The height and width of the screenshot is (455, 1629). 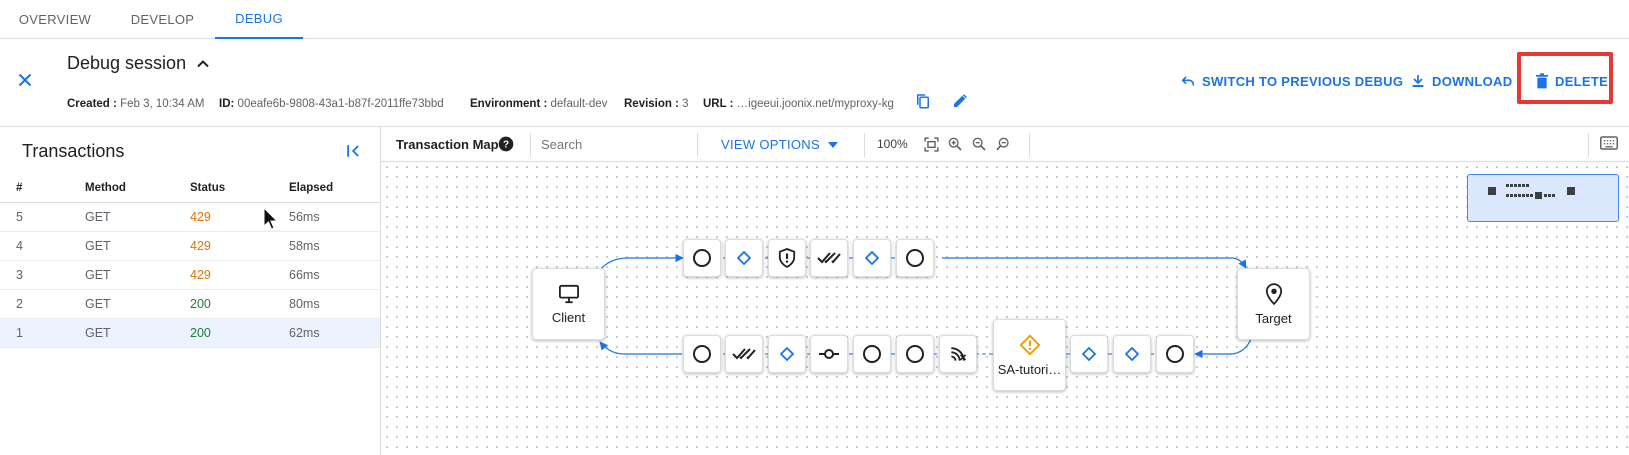 What do you see at coordinates (1291, 81) in the screenshot?
I see `switch-previous-debug-button: SWITCH TO PREVIOUS DEBUG` at bounding box center [1291, 81].